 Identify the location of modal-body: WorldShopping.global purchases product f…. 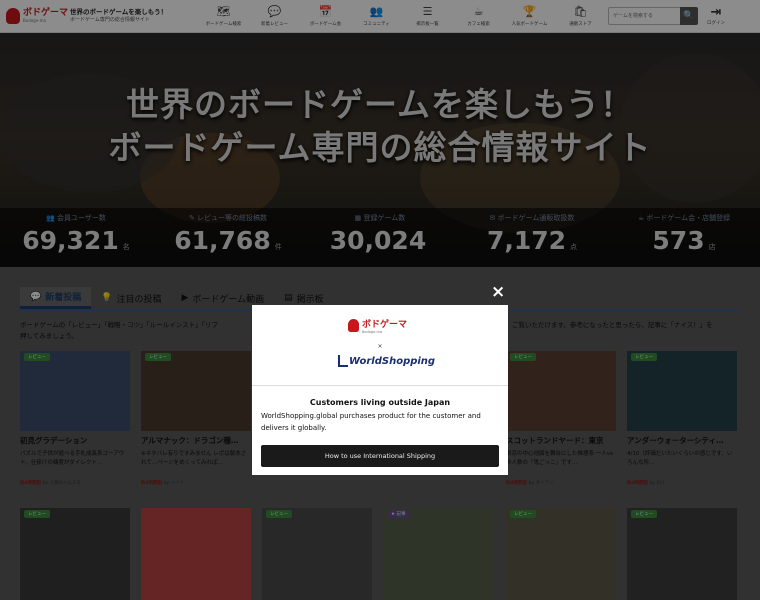
(371, 422).